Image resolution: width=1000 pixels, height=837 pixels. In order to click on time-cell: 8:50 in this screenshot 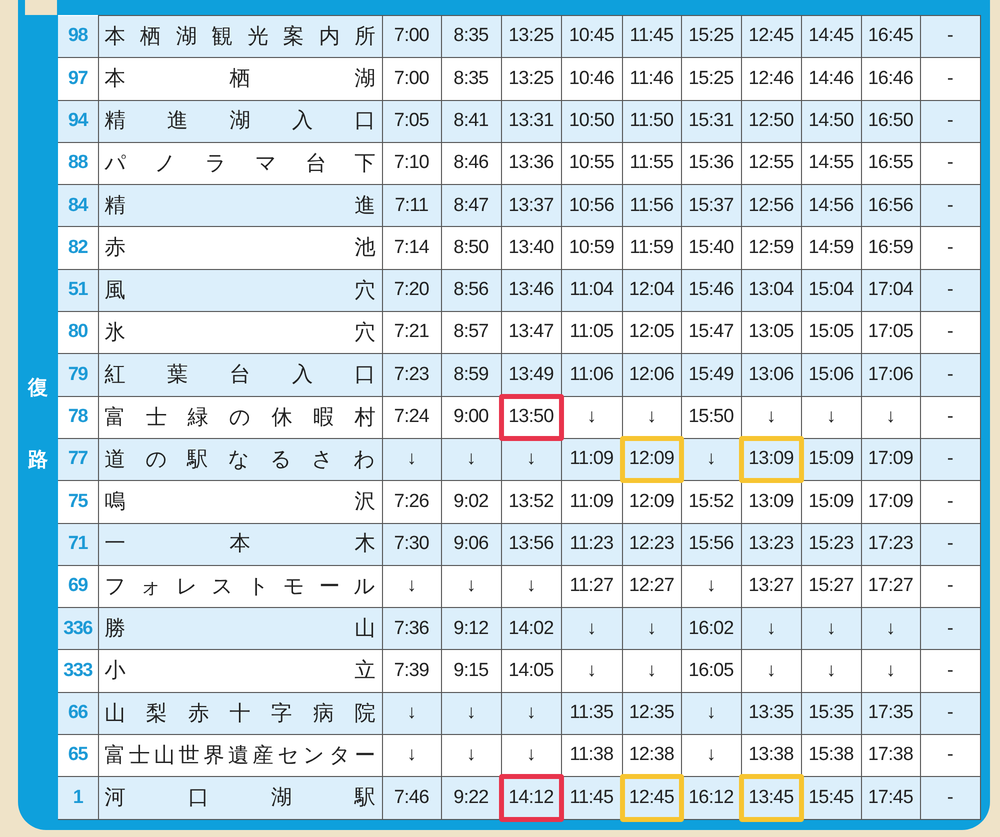, I will do `click(471, 247)`.